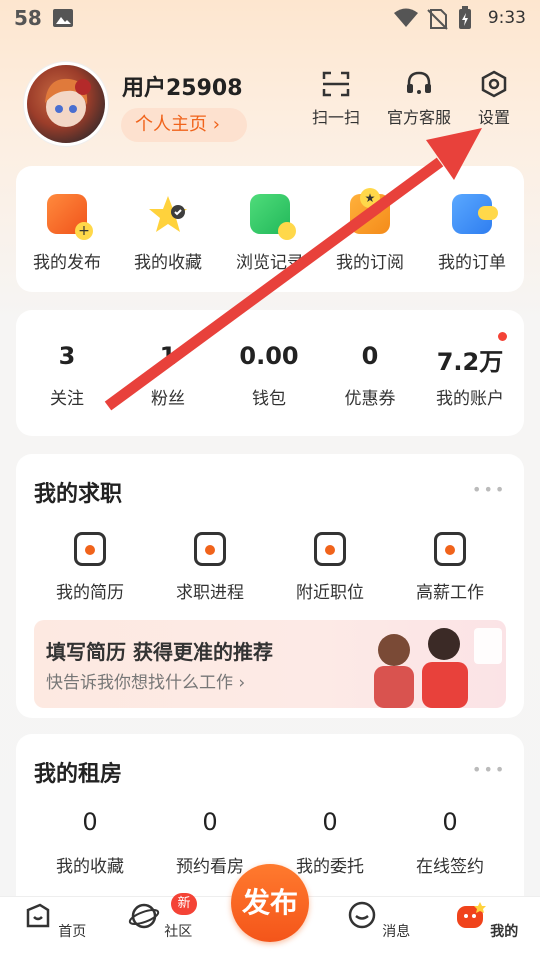  I want to click on no-sim-icon, so click(437, 19).